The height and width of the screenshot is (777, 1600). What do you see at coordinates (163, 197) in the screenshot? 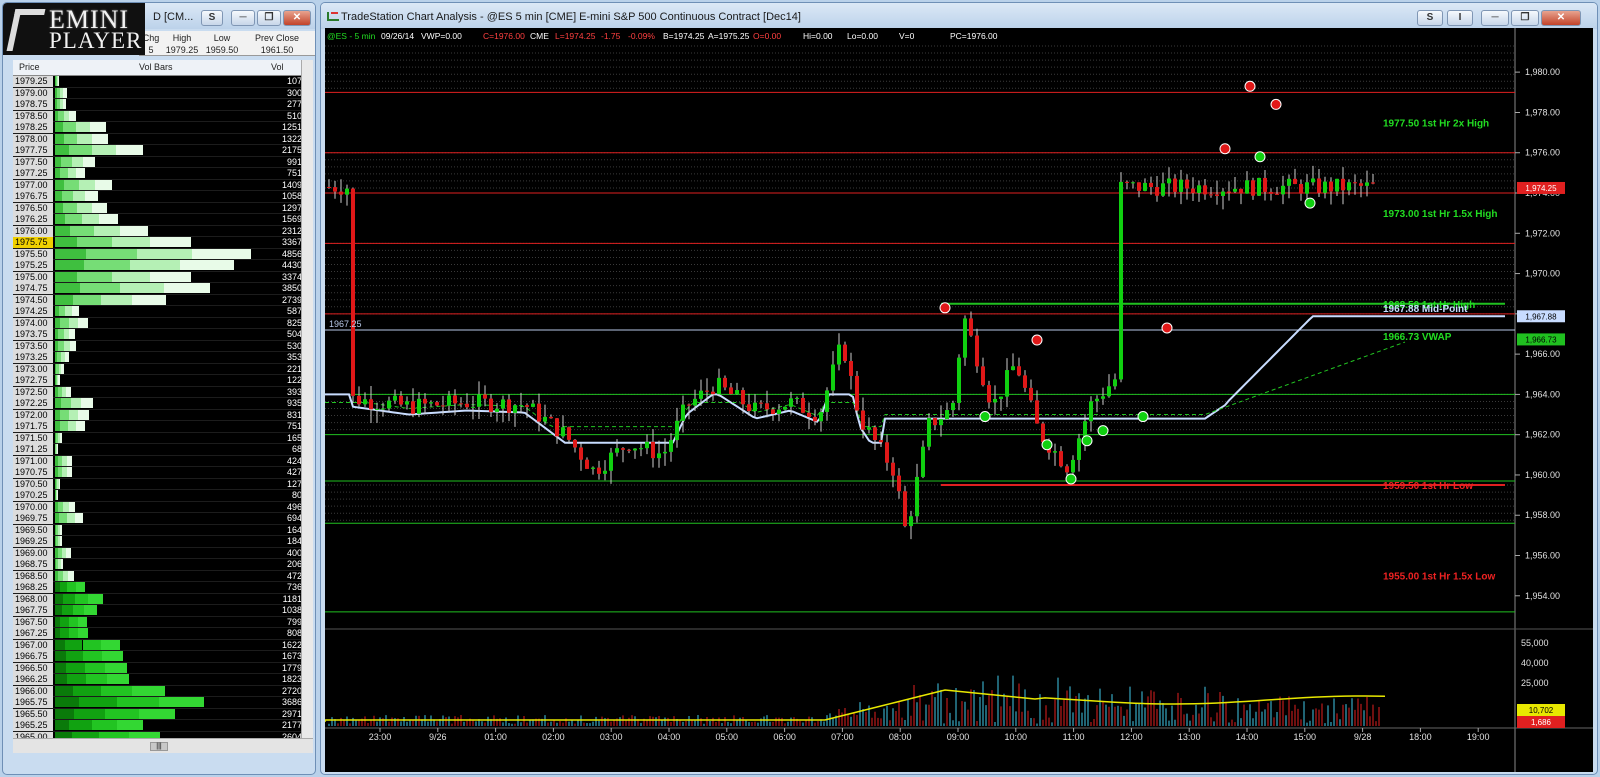
I see `ladder-row: 1976.75 10586` at bounding box center [163, 197].